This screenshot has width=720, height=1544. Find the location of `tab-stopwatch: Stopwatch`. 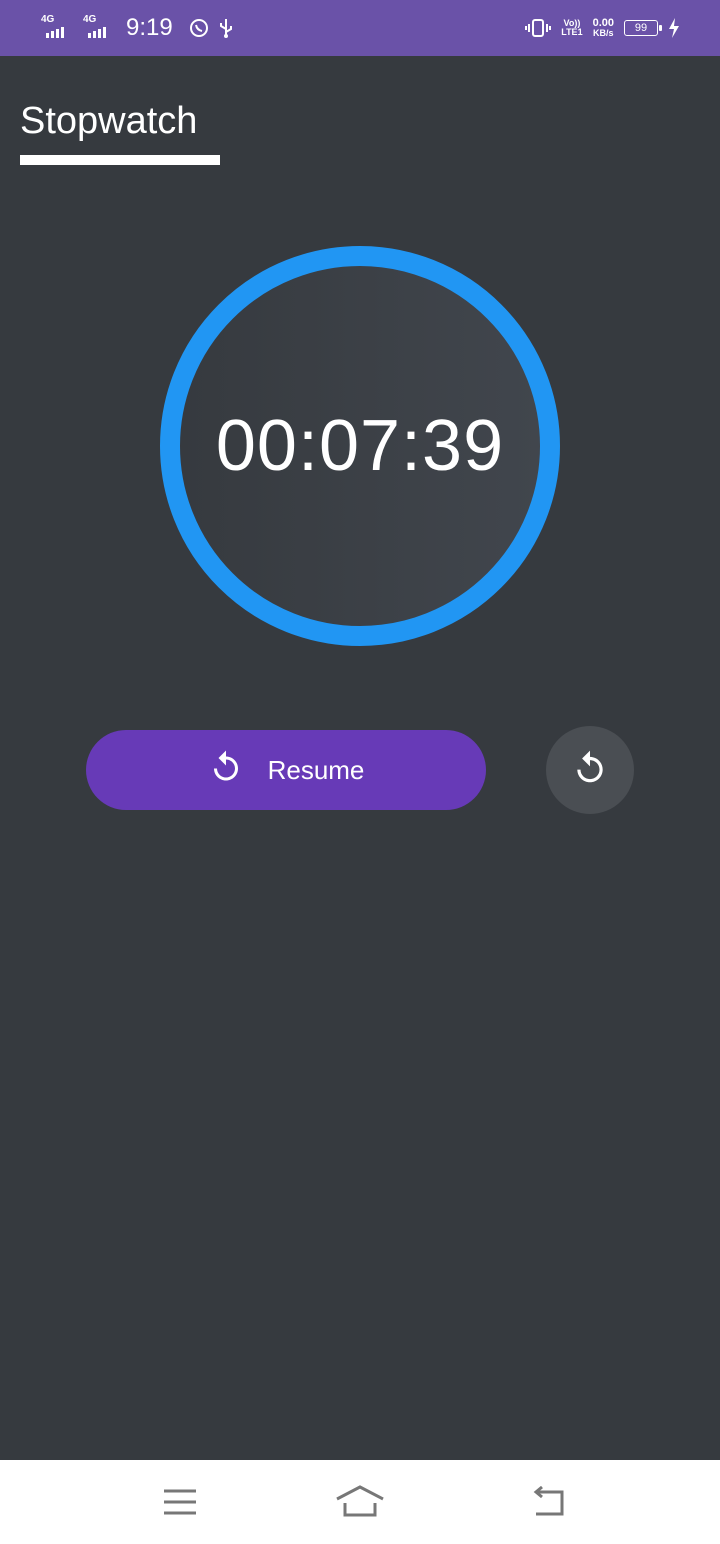

tab-stopwatch: Stopwatch is located at coordinates (108, 121).